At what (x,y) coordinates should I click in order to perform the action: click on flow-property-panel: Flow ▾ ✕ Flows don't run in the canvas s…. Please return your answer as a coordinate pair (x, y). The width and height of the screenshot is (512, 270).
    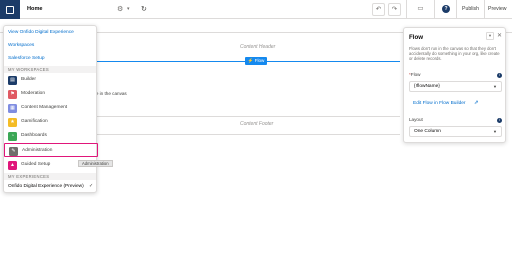
    Looking at the image, I should click on (454, 85).